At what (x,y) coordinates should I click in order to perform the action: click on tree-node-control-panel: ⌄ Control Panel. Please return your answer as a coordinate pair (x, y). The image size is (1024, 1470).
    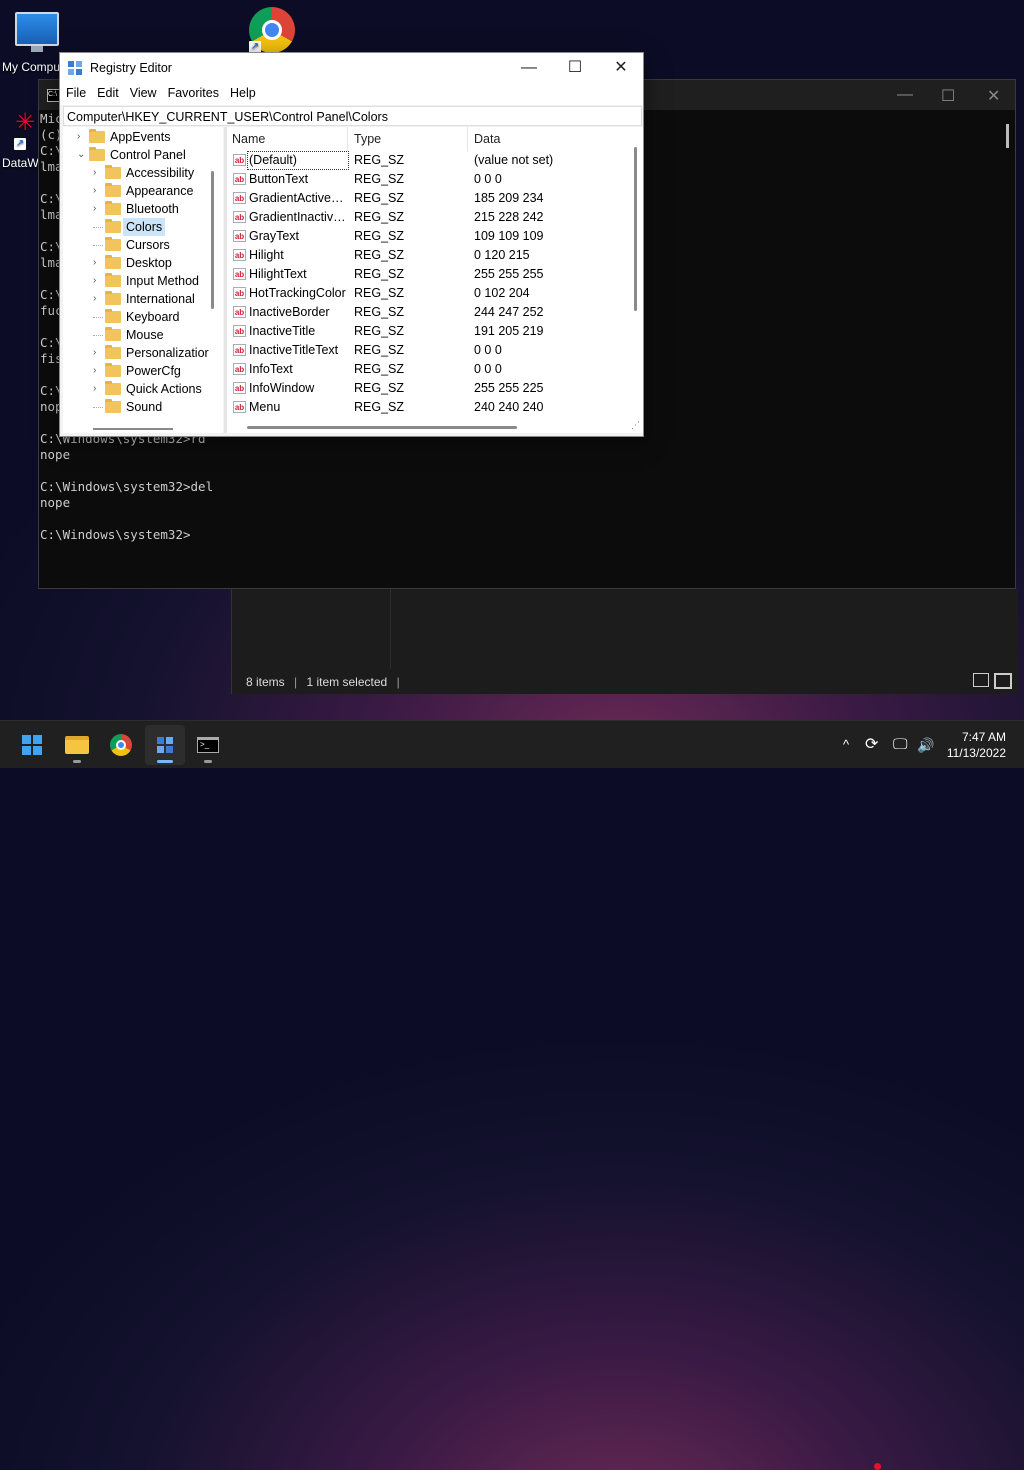
    Looking at the image, I should click on (143, 155).